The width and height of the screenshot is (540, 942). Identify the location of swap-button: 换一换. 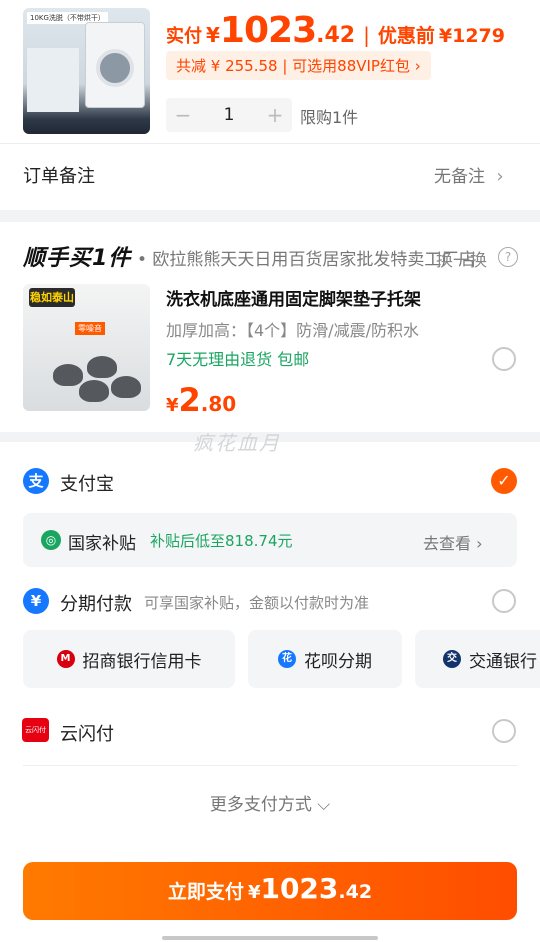
(461, 258).